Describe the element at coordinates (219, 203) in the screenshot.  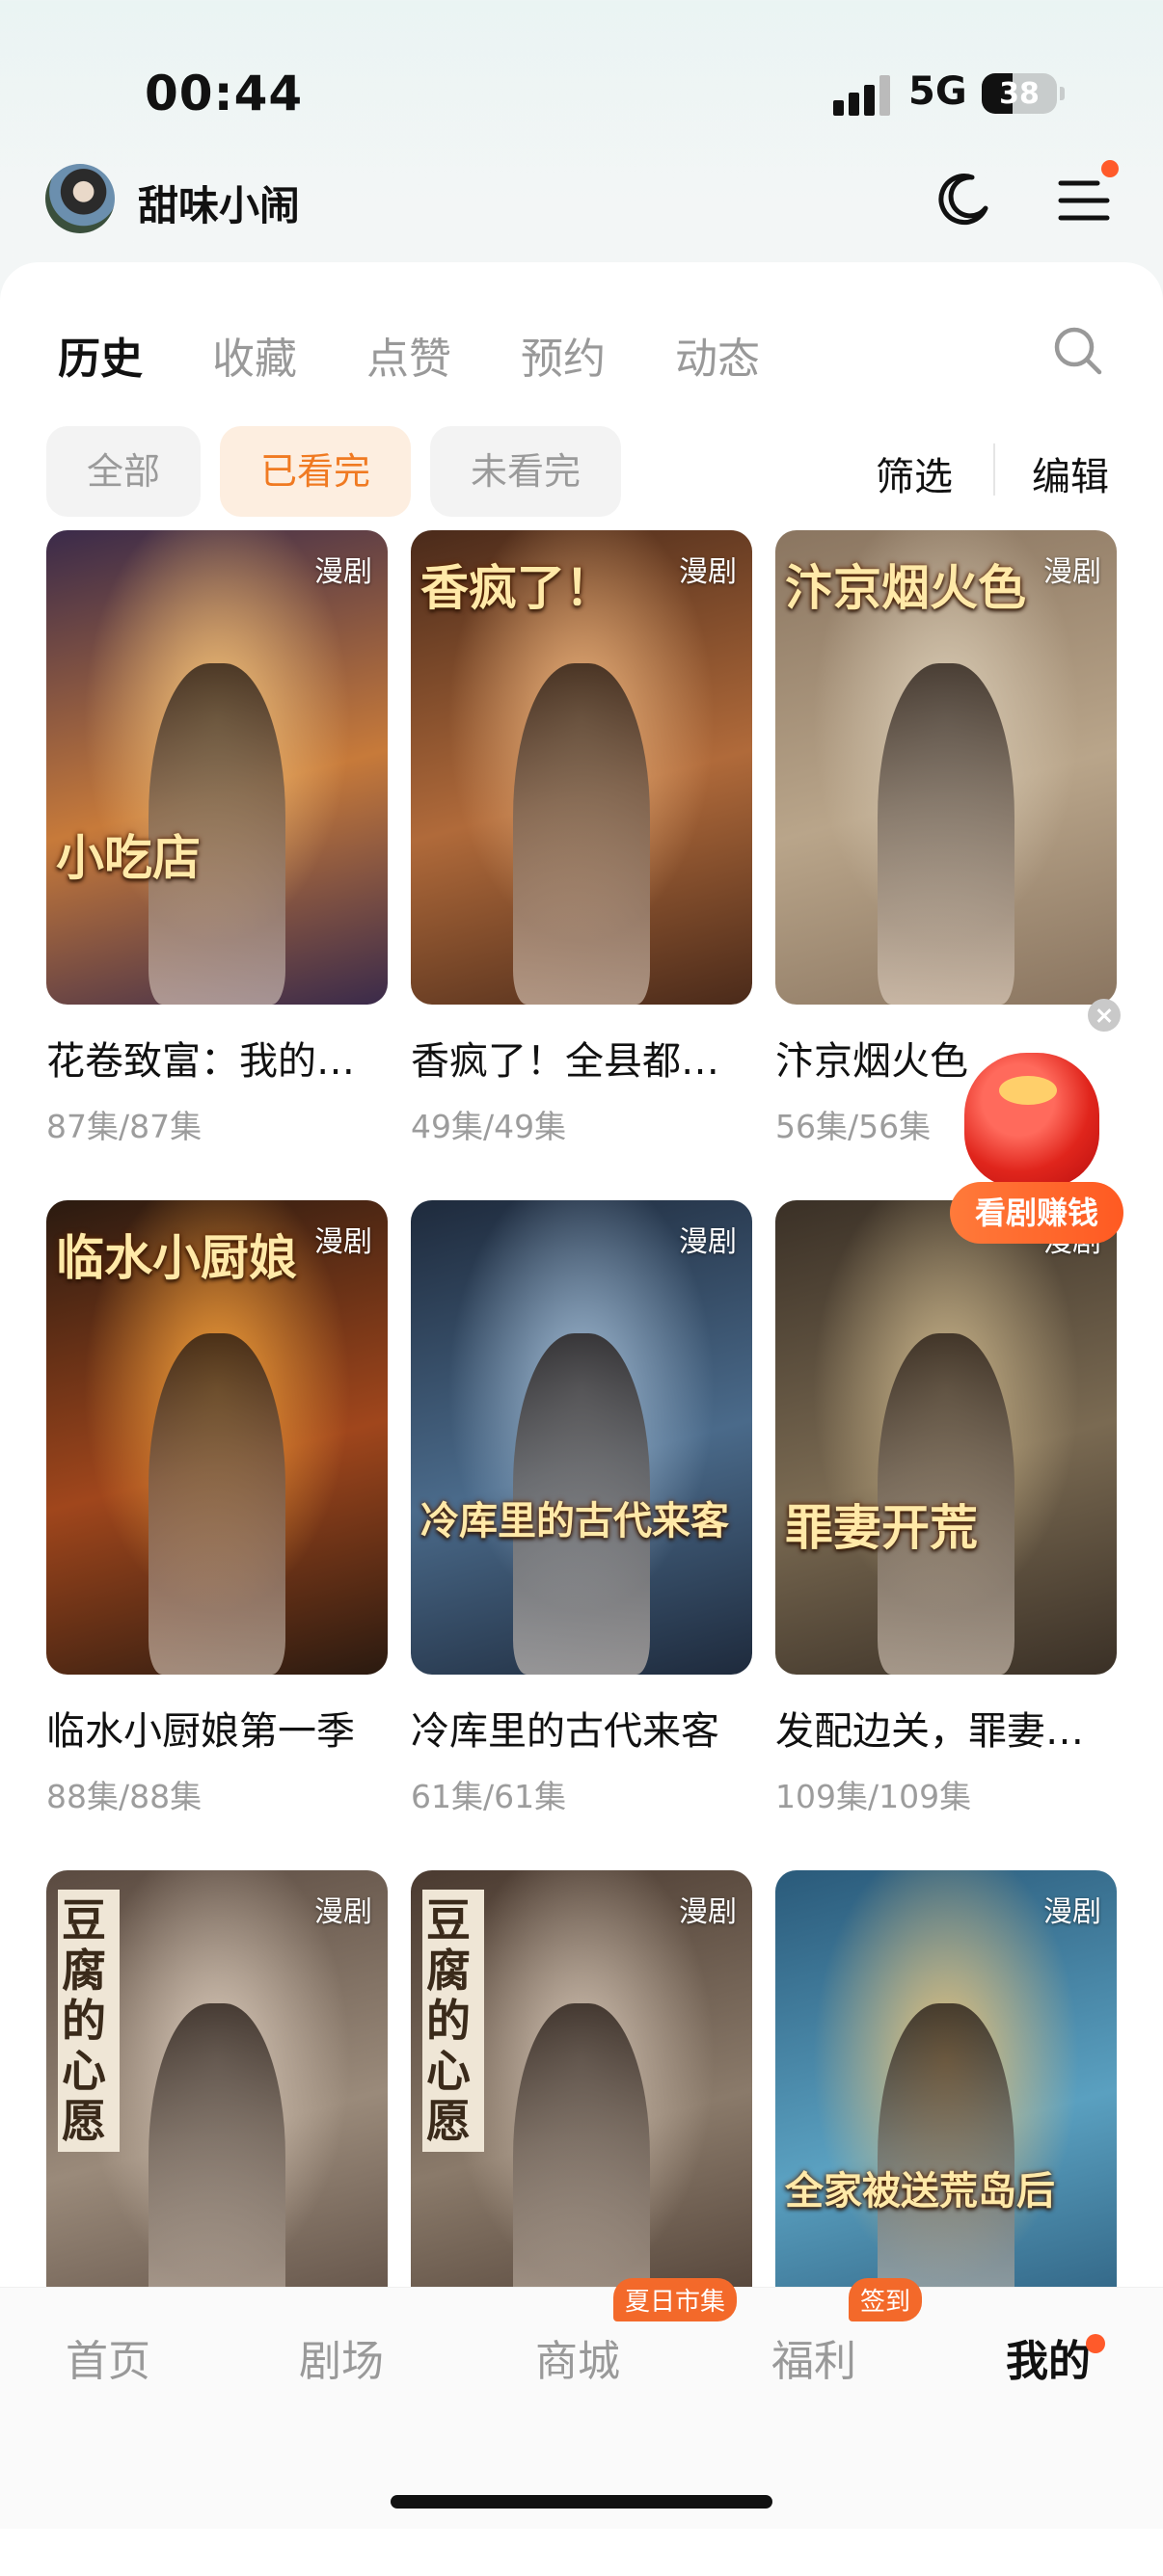
I see `username: 甜味小闹` at that location.